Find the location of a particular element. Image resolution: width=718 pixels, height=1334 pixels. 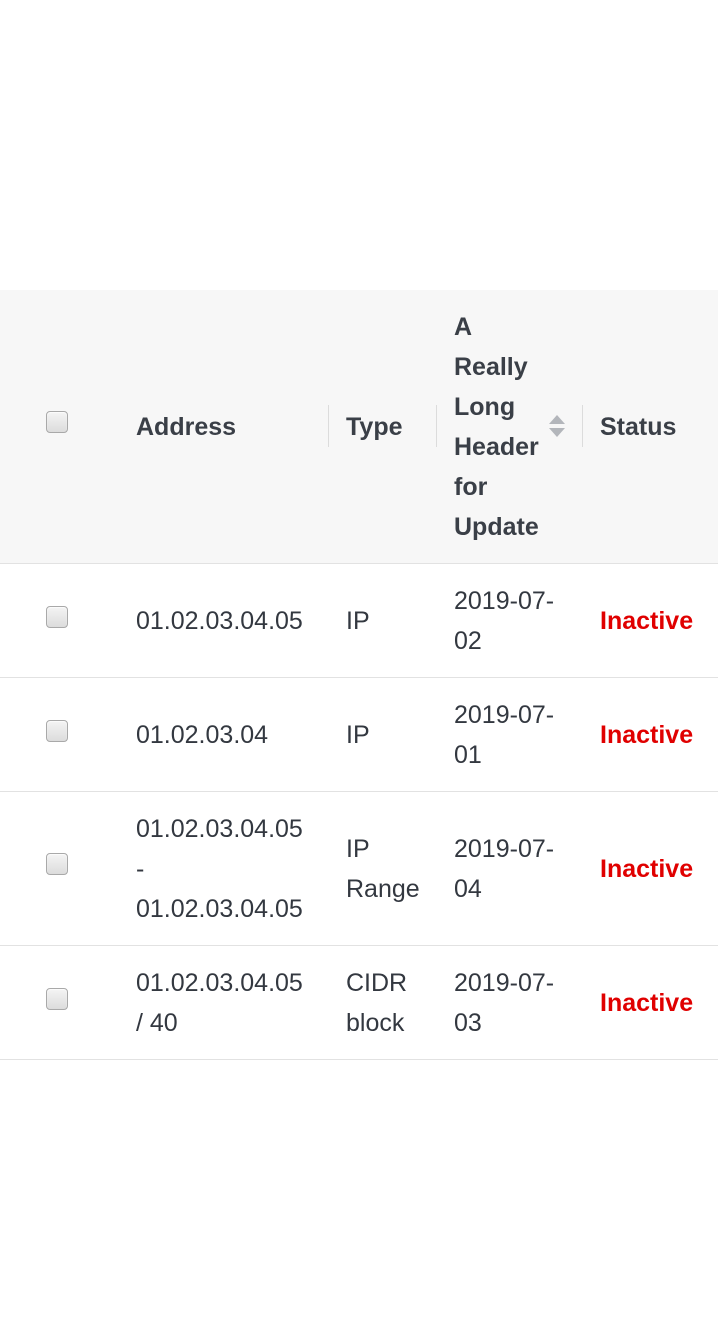

column-header-updated: A Really Long Header for Update is located at coordinates (496, 427).